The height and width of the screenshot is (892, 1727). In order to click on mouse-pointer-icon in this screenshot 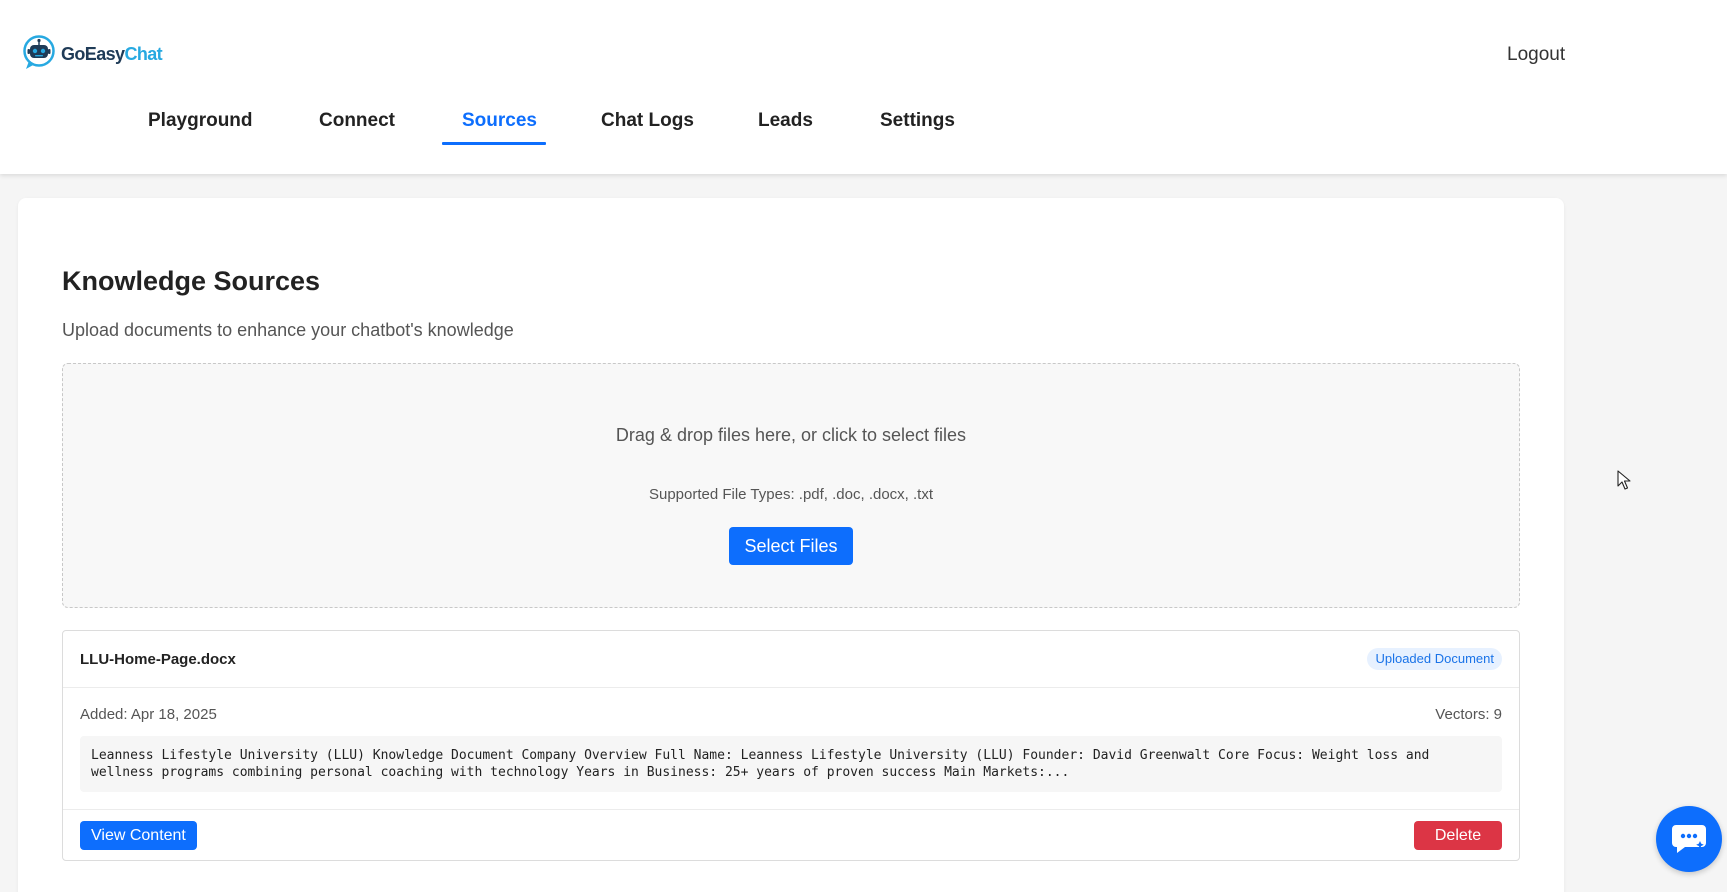, I will do `click(1624, 480)`.